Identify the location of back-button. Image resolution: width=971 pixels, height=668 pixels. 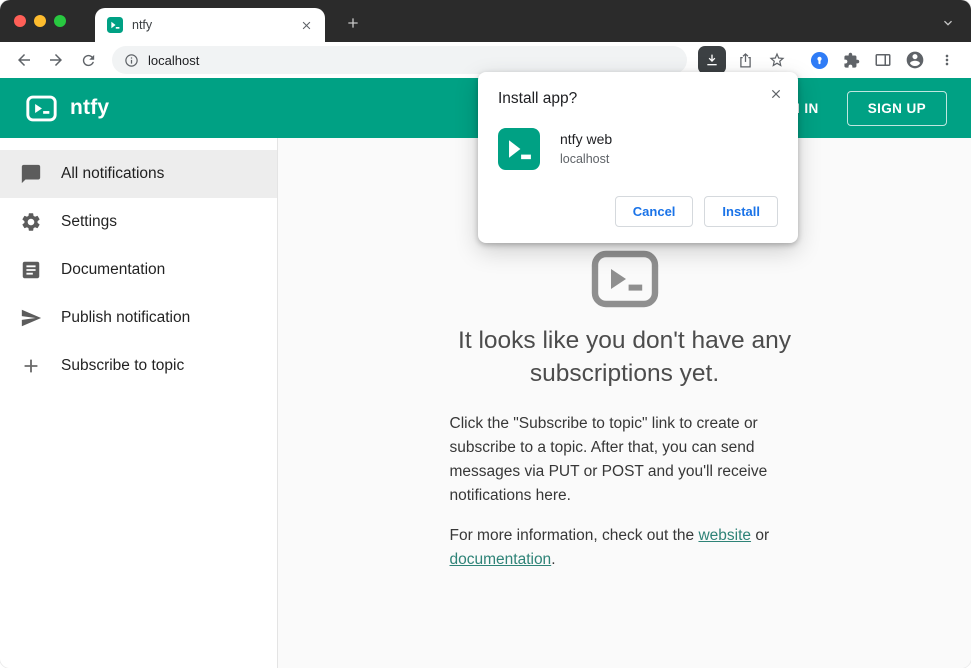
(24, 60).